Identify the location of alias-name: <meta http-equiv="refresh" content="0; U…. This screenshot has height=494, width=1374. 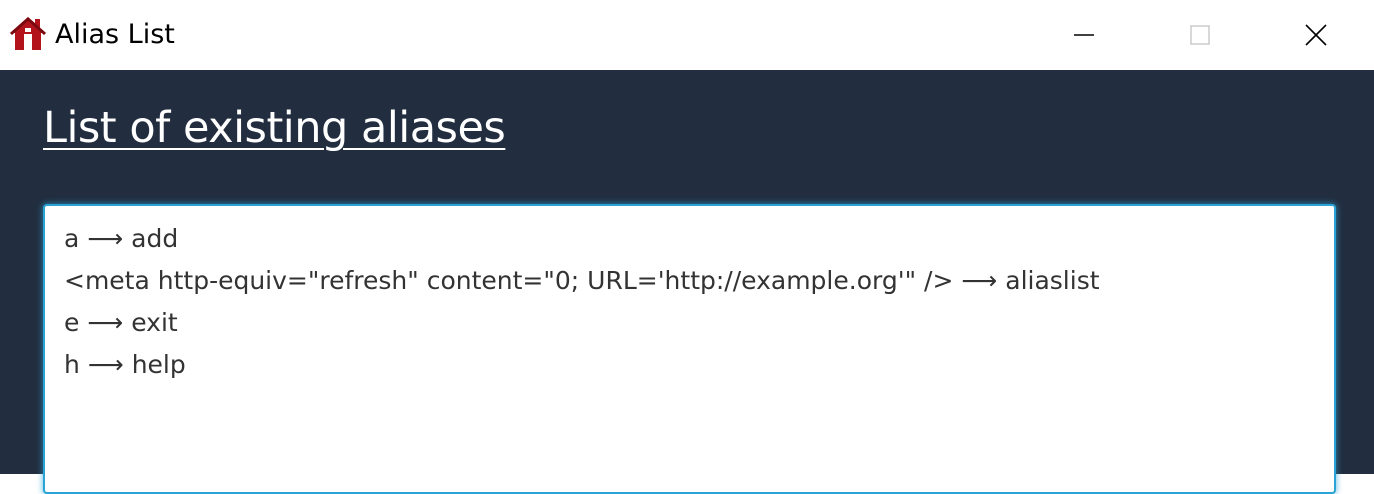
(509, 280).